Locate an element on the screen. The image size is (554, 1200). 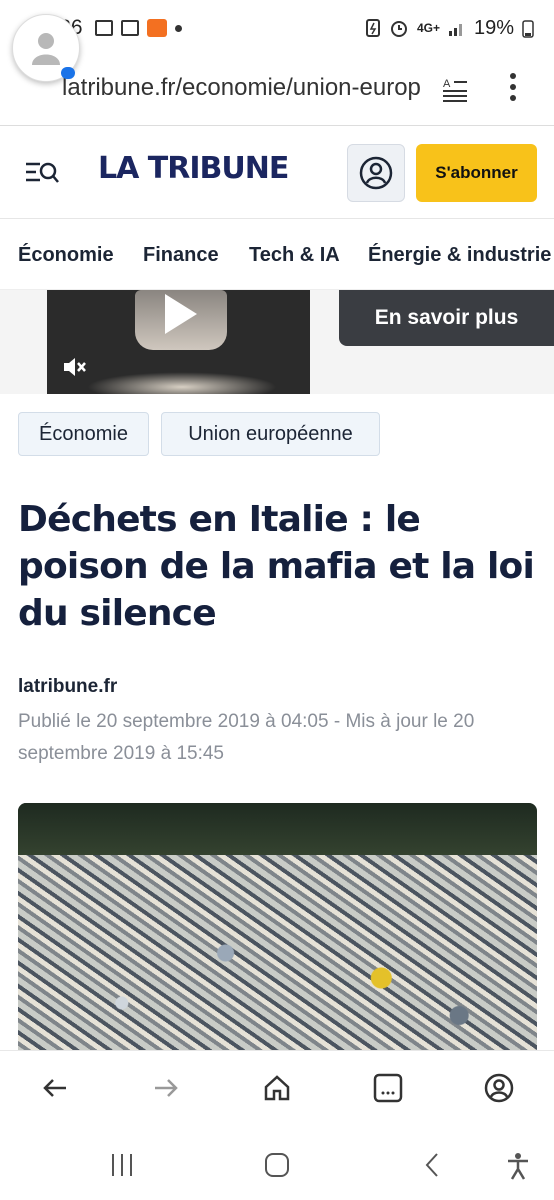
url-text: latribune.fr/economie/union-europ is located at coordinates (245, 88).